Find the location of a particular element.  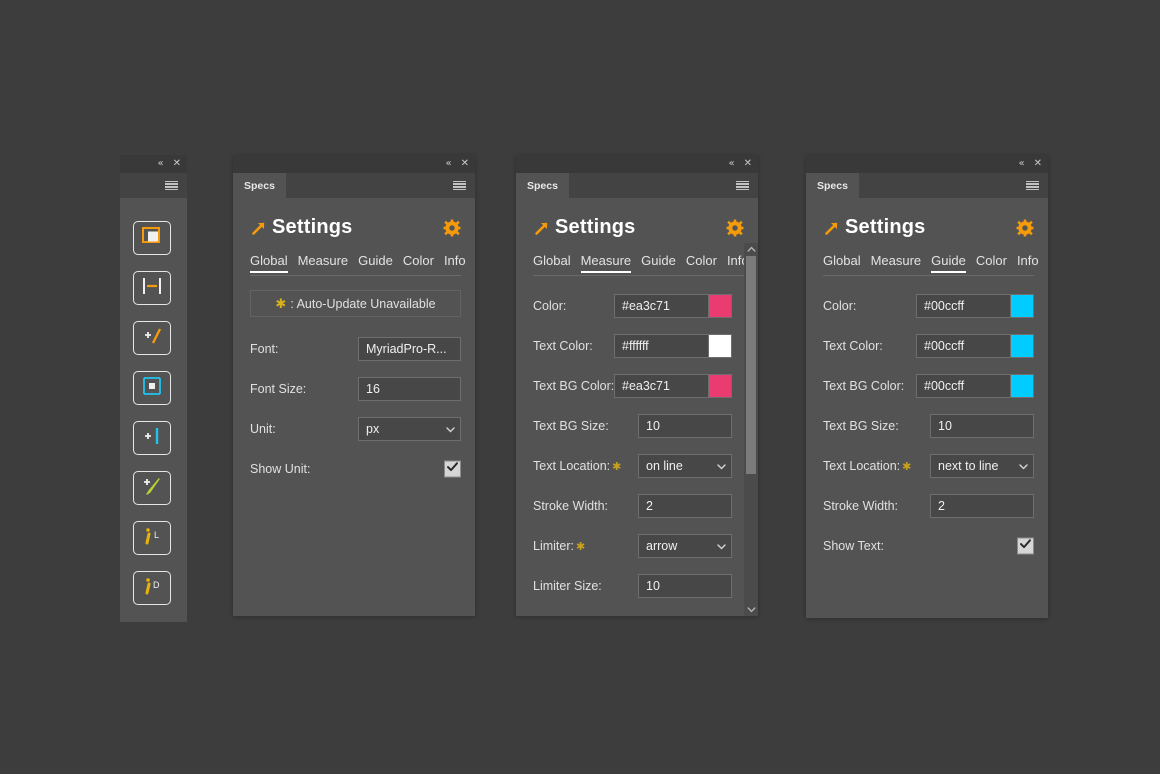

form-row-label: Color: is located at coordinates (840, 306).